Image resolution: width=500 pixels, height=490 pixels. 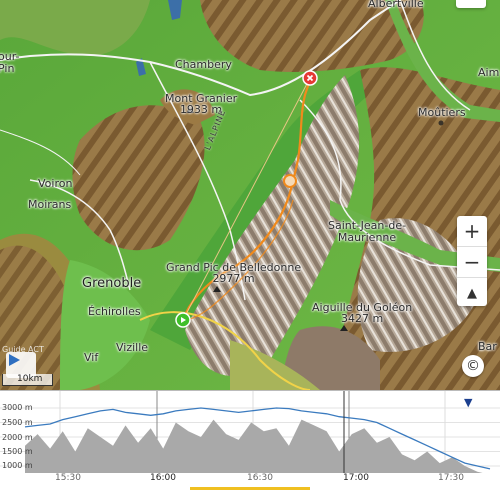 What do you see at coordinates (367, 237) in the screenshot?
I see `place-saint-jean-2: Maurienne` at bounding box center [367, 237].